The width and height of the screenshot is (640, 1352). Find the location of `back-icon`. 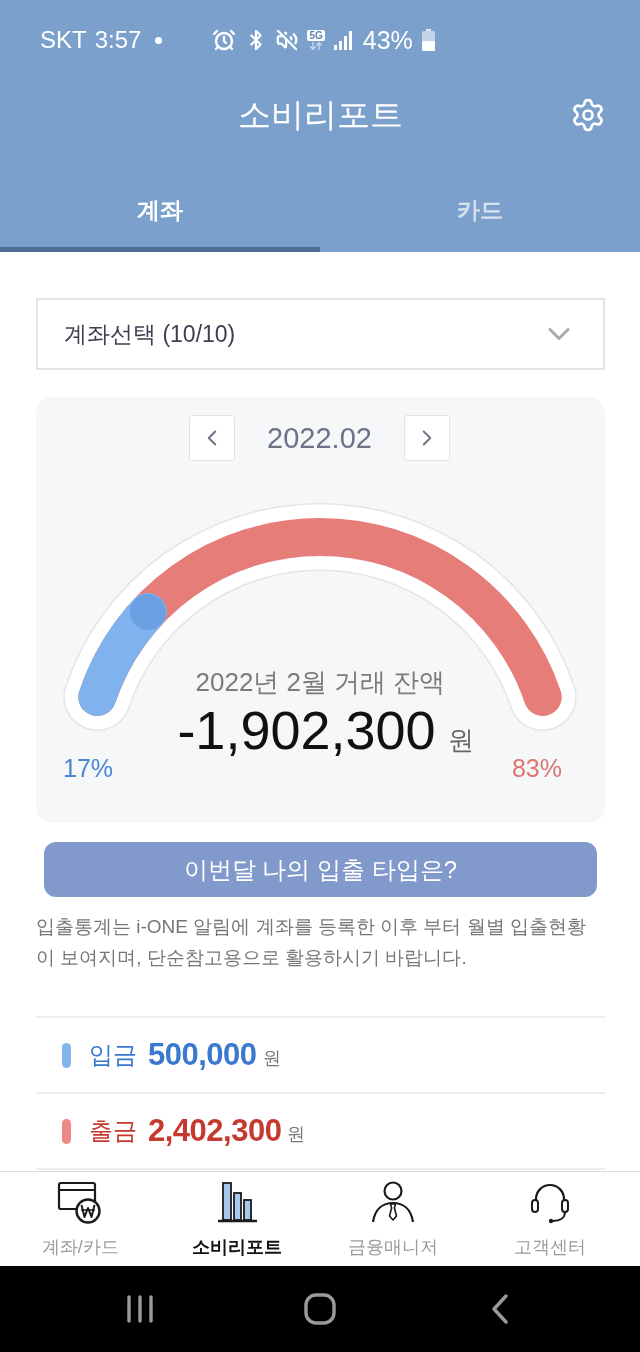

back-icon is located at coordinates (500, 1309).